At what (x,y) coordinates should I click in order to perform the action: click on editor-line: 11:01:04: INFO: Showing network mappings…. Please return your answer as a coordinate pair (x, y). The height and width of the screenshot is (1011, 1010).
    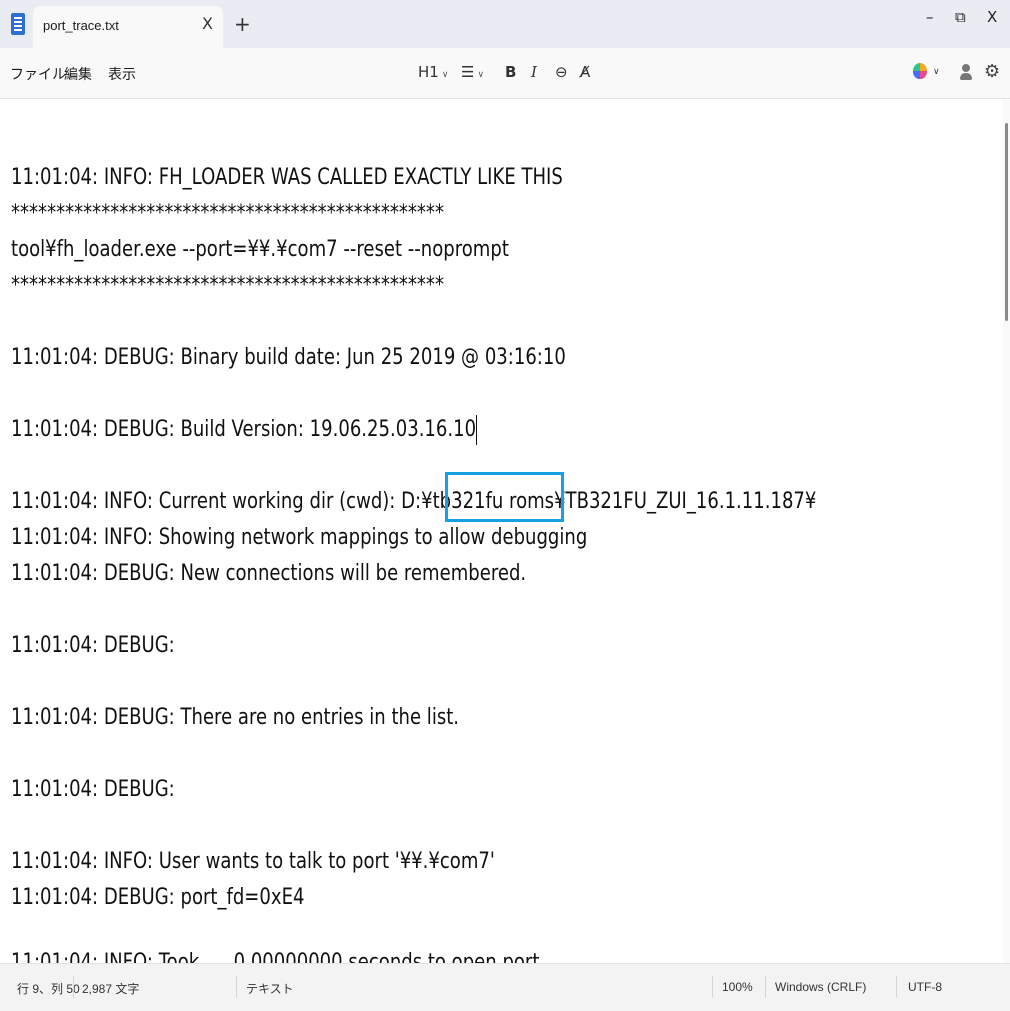
    Looking at the image, I should click on (299, 537).